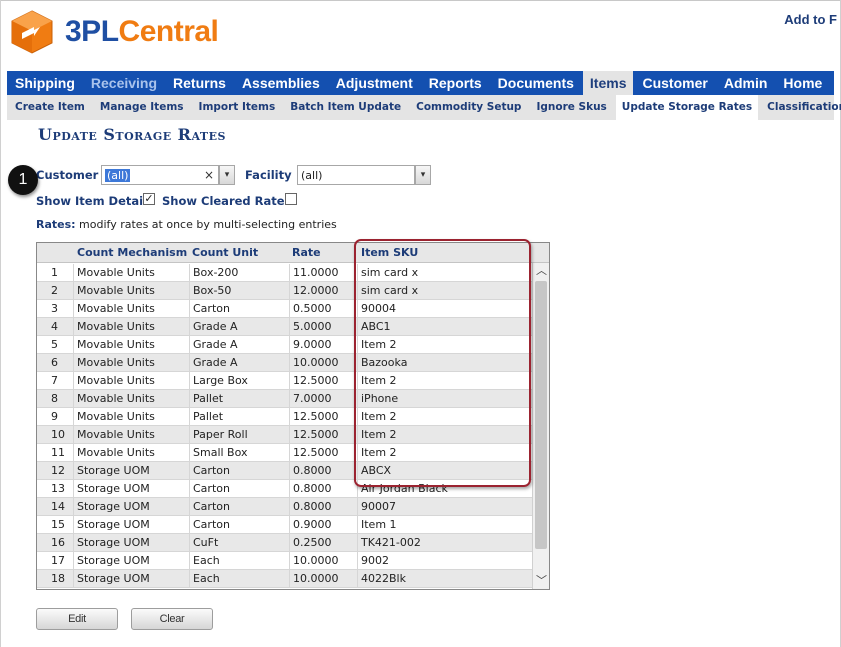  Describe the element at coordinates (239, 543) in the screenshot. I see `count-unit-cell: CuFt` at that location.